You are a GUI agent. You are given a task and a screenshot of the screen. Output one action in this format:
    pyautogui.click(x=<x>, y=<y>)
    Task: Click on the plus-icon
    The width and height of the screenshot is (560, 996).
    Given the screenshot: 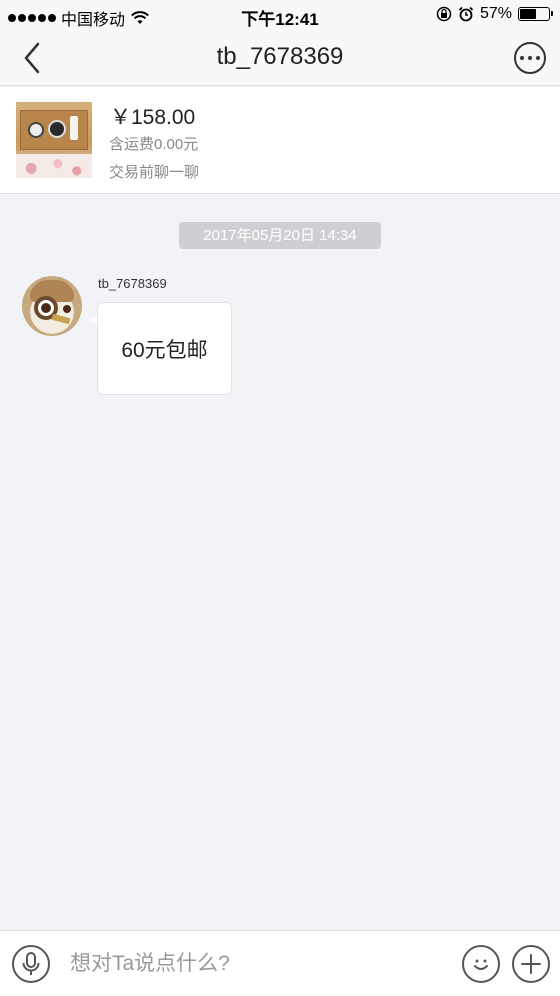 What is the action you would take?
    pyautogui.click(x=531, y=964)
    